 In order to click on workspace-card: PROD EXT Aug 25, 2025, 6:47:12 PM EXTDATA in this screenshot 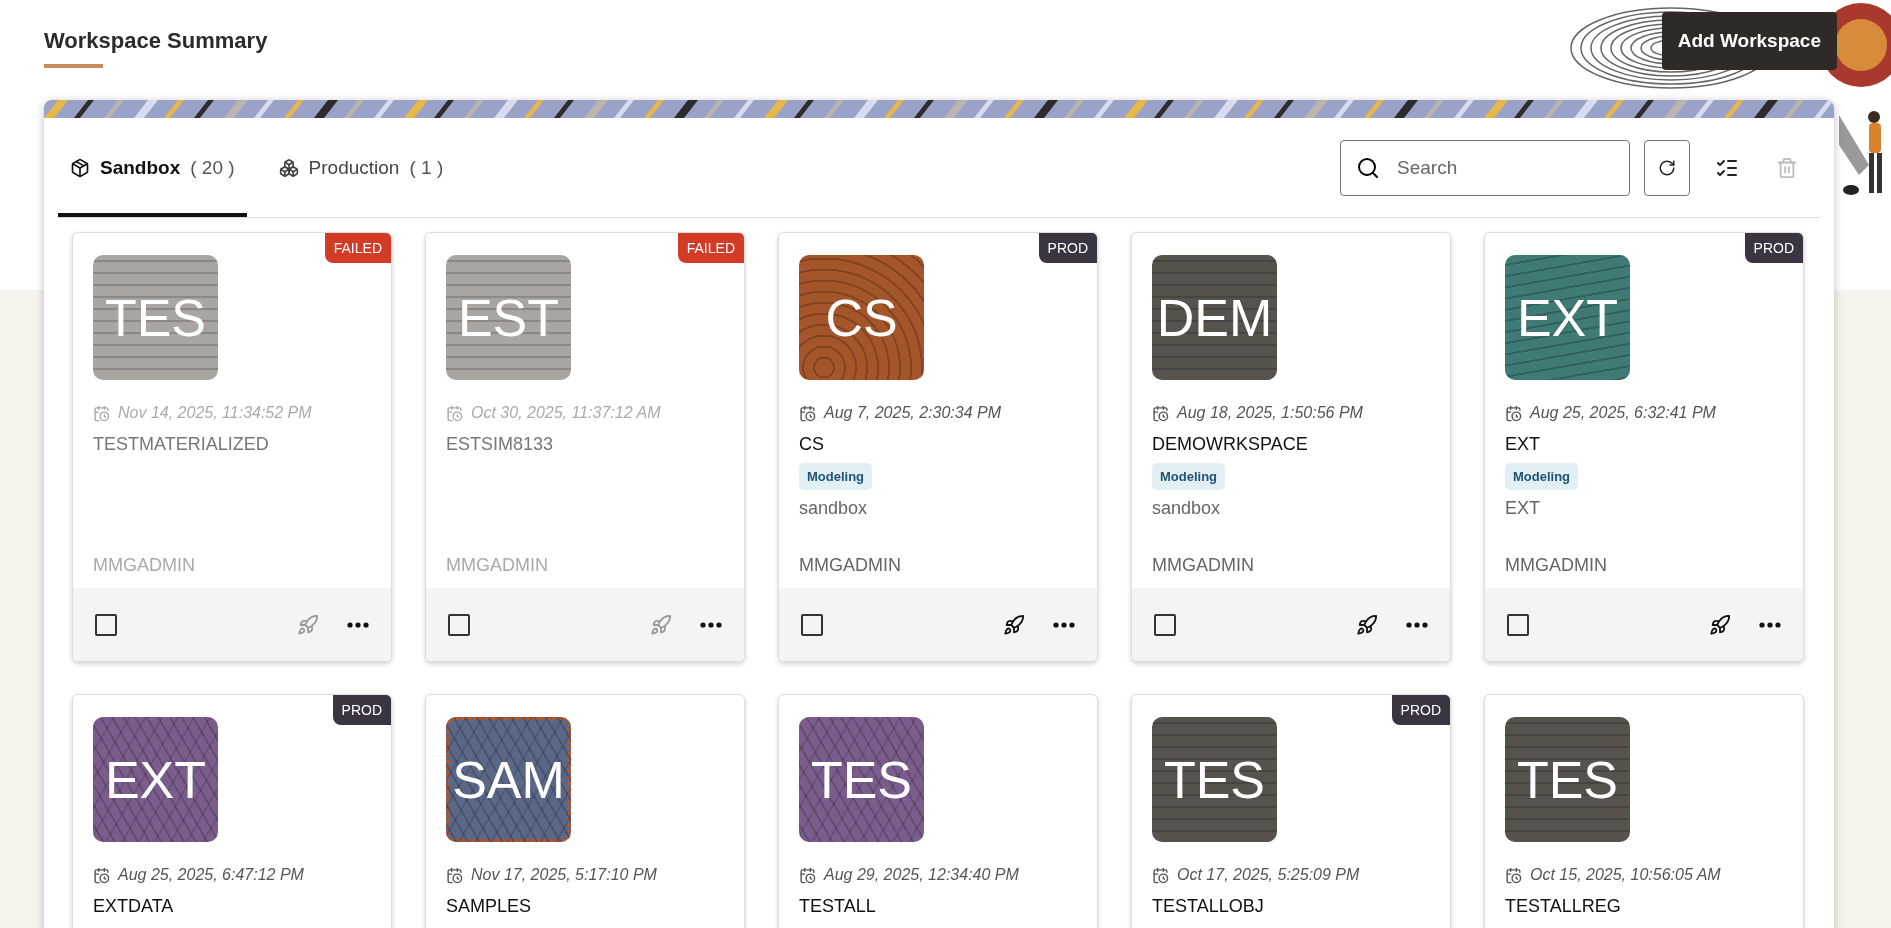, I will do `click(232, 811)`.